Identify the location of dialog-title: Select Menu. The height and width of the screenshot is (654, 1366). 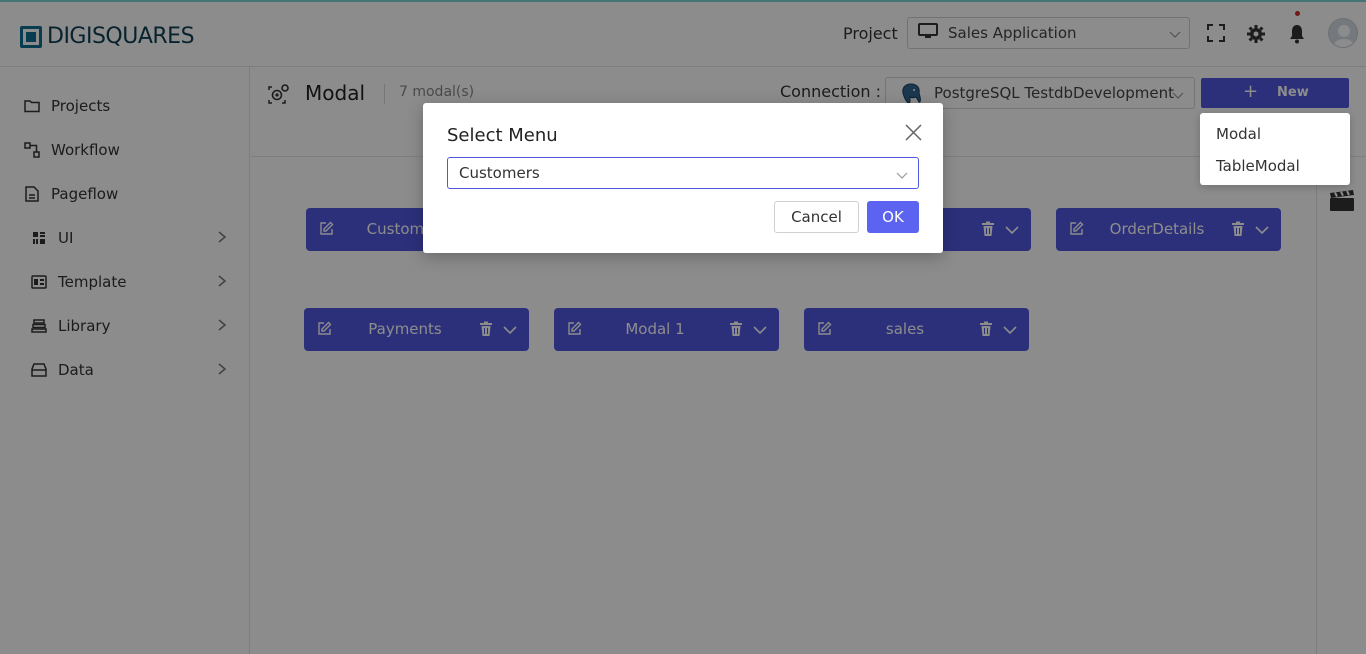
(502, 135).